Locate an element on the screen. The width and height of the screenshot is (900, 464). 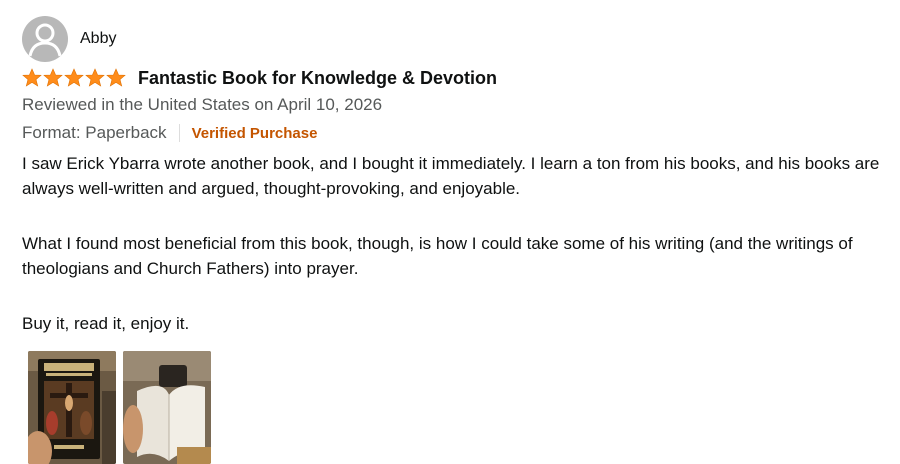
rating-and-title: Fantastic Book for Knowledge & Devotion is located at coordinates (259, 78).